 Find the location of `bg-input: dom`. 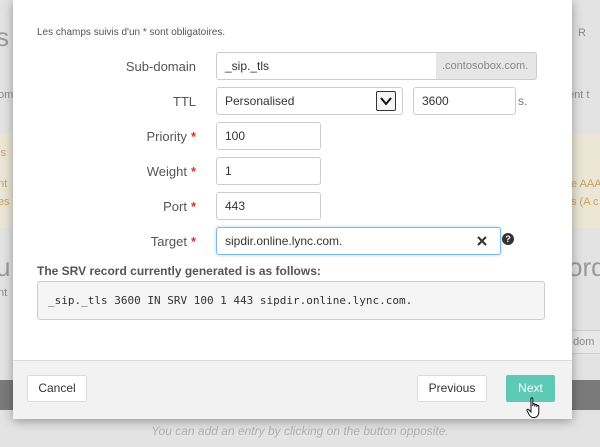

bg-input: dom is located at coordinates (584, 342).